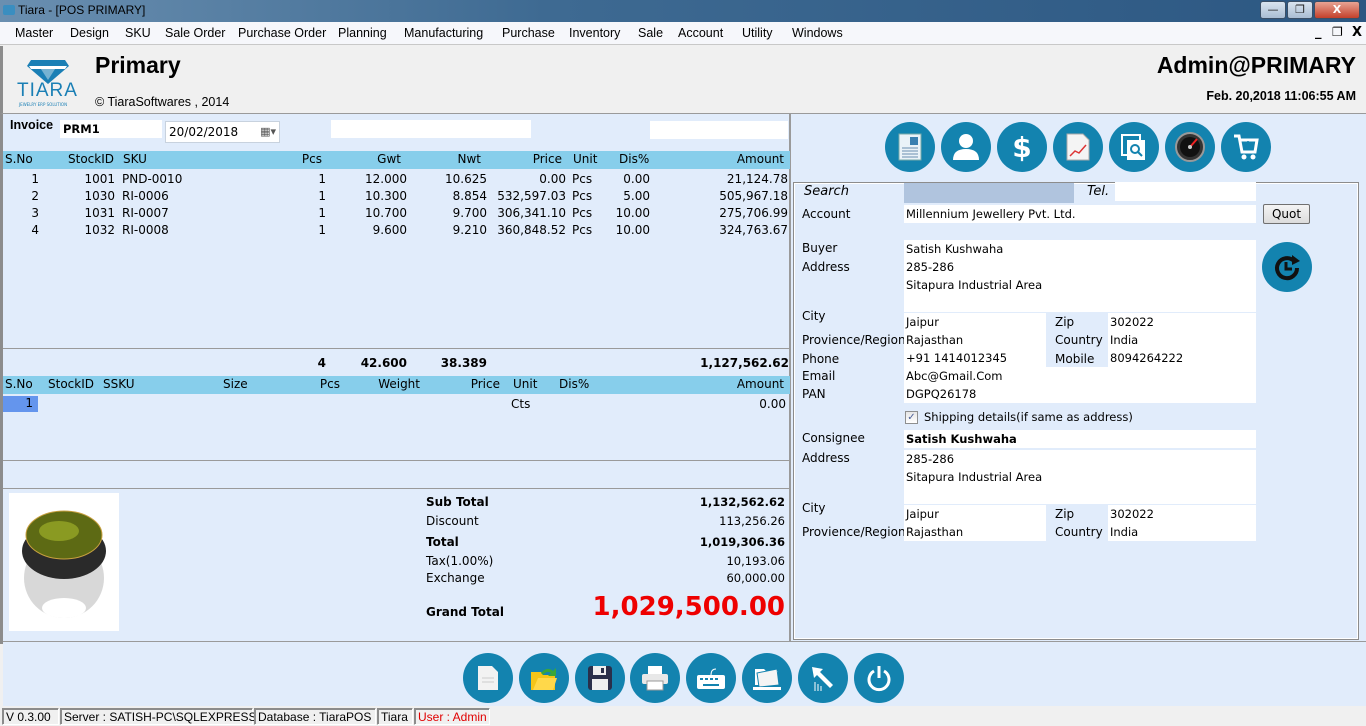 This screenshot has height=726, width=1366. I want to click on col-stone-sno: S.No, so click(19, 384).